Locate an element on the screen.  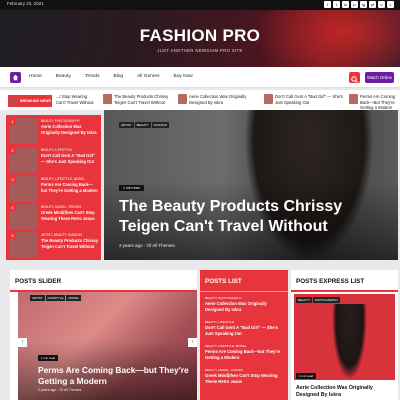
search-icon is located at coordinates (354, 77).